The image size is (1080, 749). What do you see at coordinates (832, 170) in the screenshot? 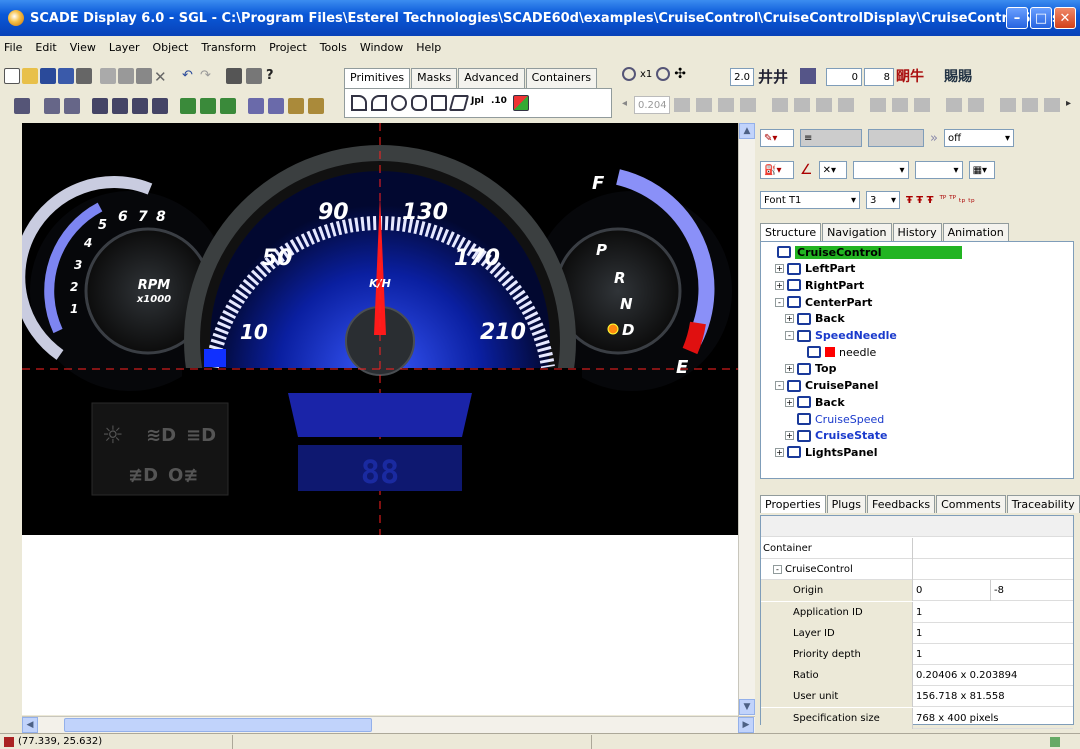
I see `cap-style-select: ✕▾` at bounding box center [832, 170].